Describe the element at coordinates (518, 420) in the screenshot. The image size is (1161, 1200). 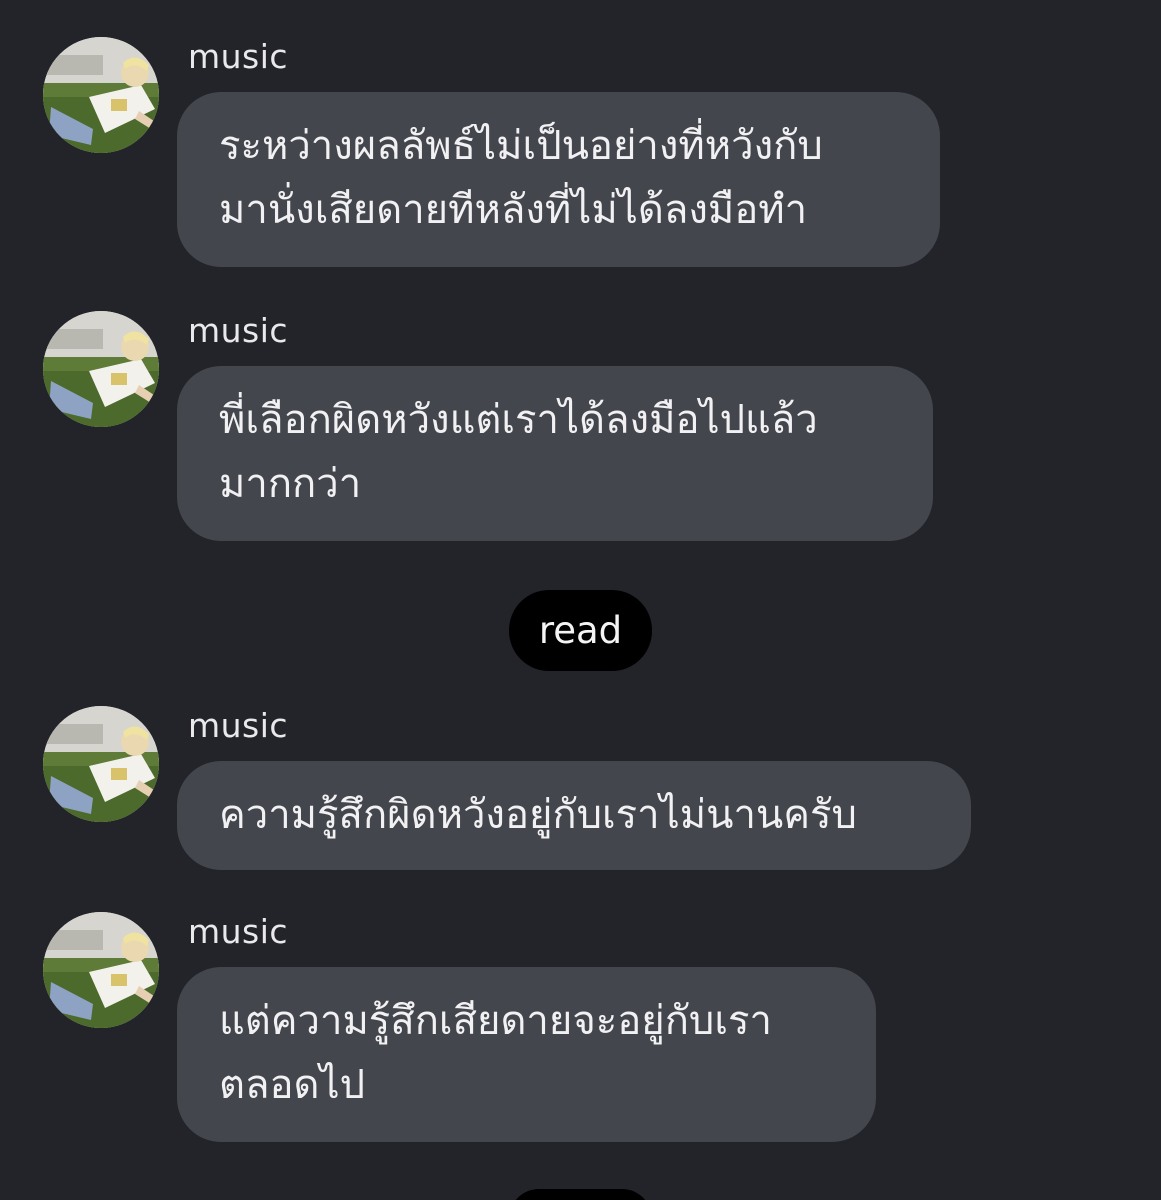
I see `message-text-line: พี่เลือกผิดหวังแต่เราได้ลงมือไปแล้ว` at that location.